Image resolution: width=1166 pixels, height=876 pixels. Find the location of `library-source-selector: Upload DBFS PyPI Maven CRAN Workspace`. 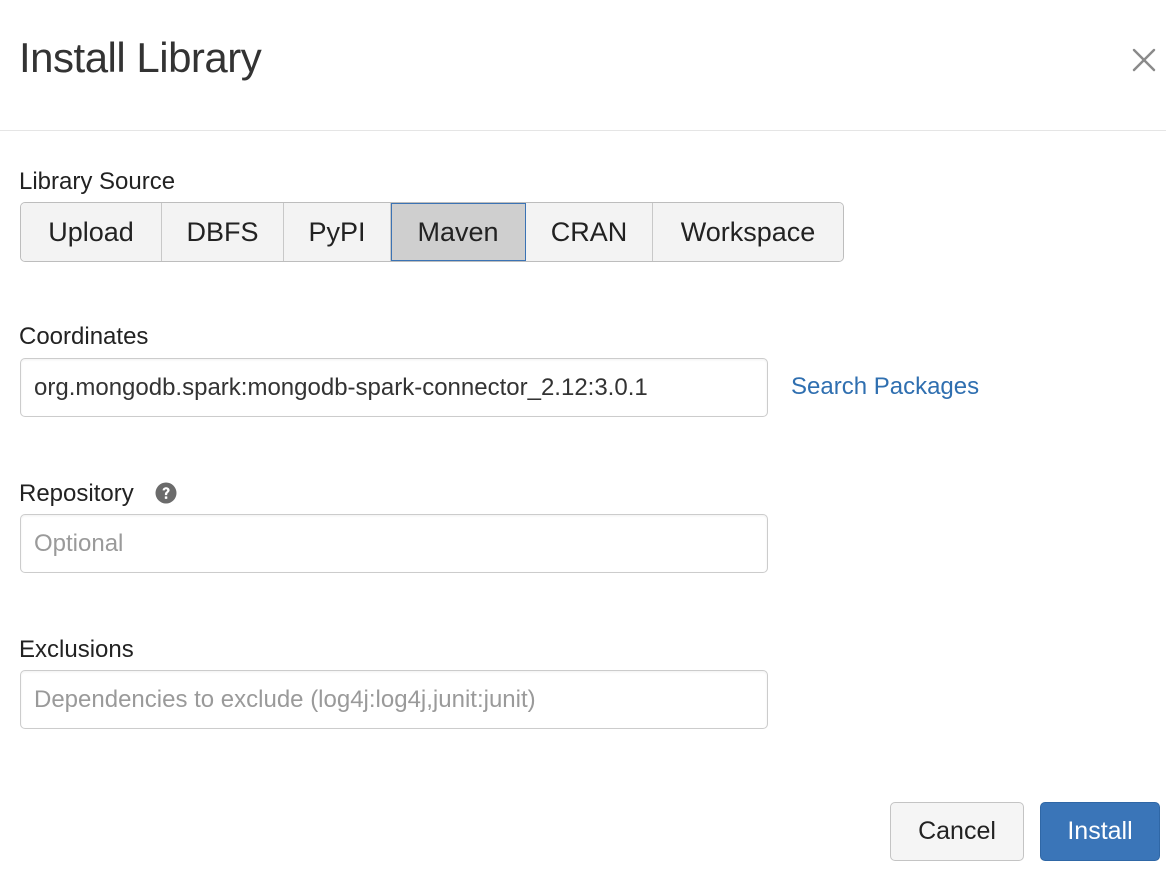

library-source-selector: Upload DBFS PyPI Maven CRAN Workspace is located at coordinates (432, 232).